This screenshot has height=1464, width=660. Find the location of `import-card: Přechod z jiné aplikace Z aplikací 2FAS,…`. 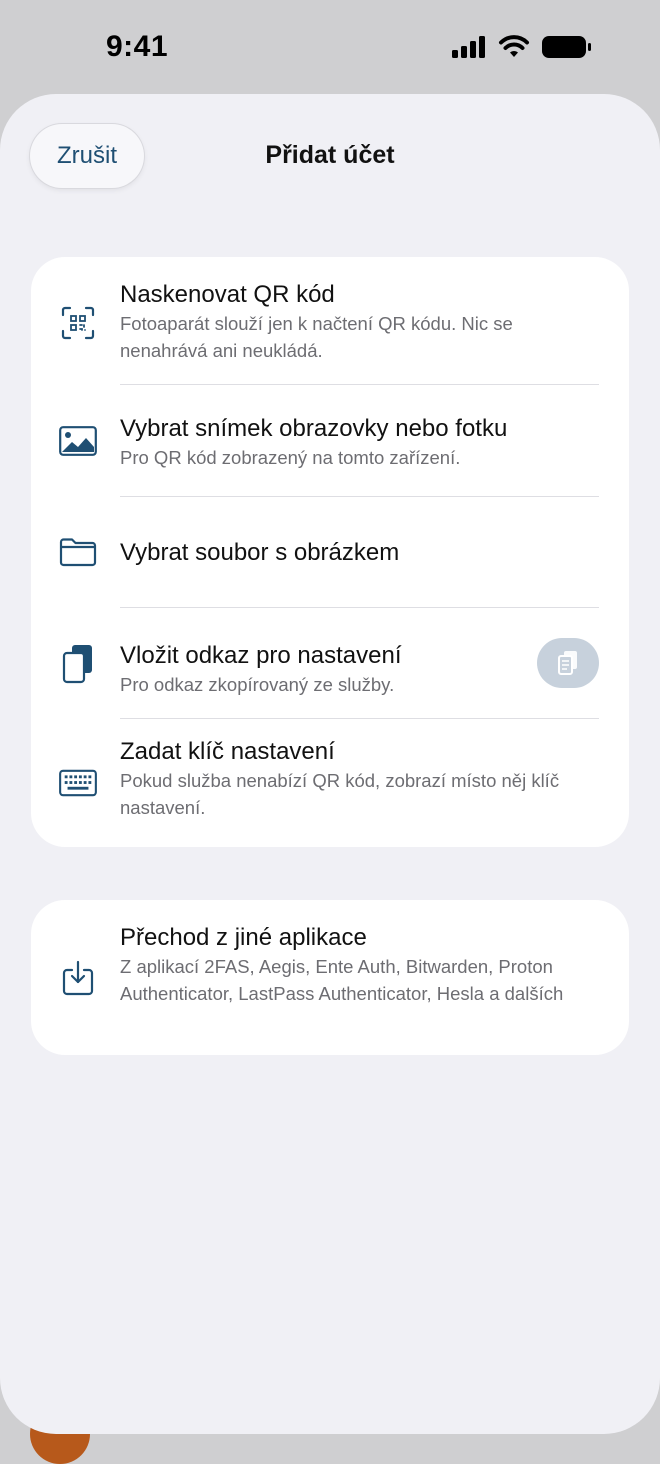

import-card: Přechod z jiné aplikace Z aplikací 2FAS,… is located at coordinates (330, 977).